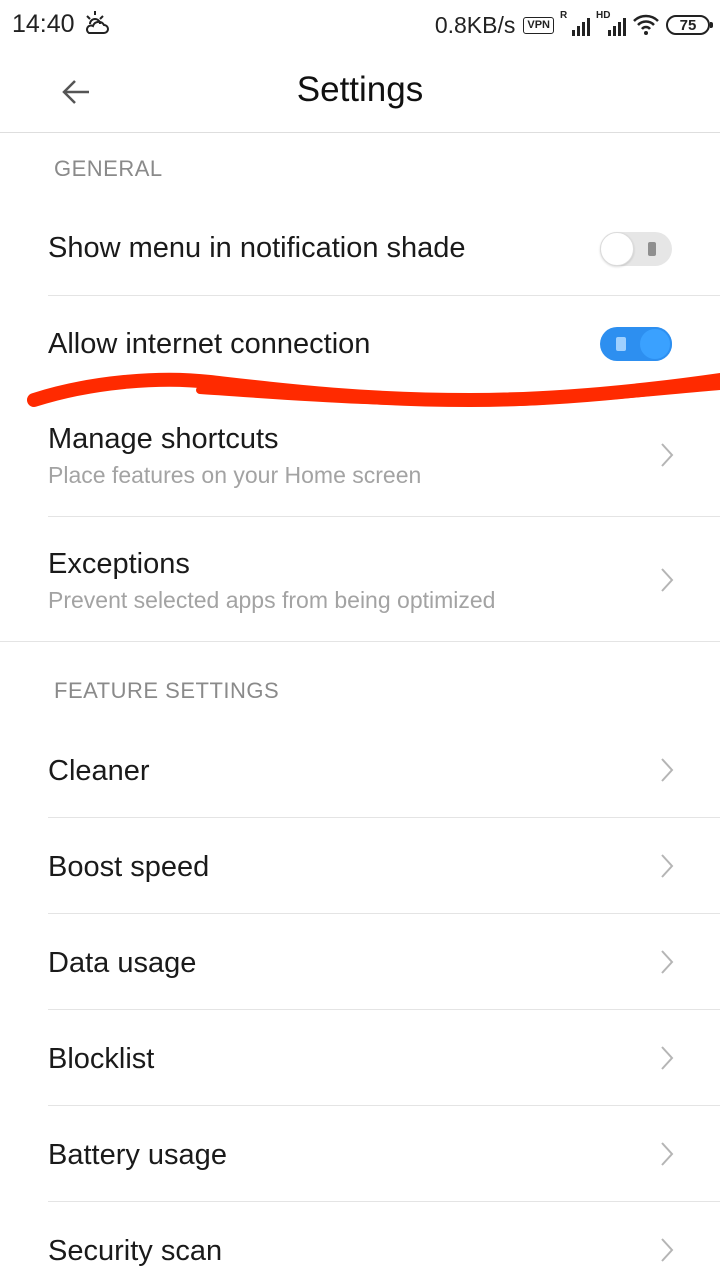 This screenshot has height=1280, width=720. What do you see at coordinates (384, 1058) in the screenshot?
I see `row-blocklist: Blocklist` at bounding box center [384, 1058].